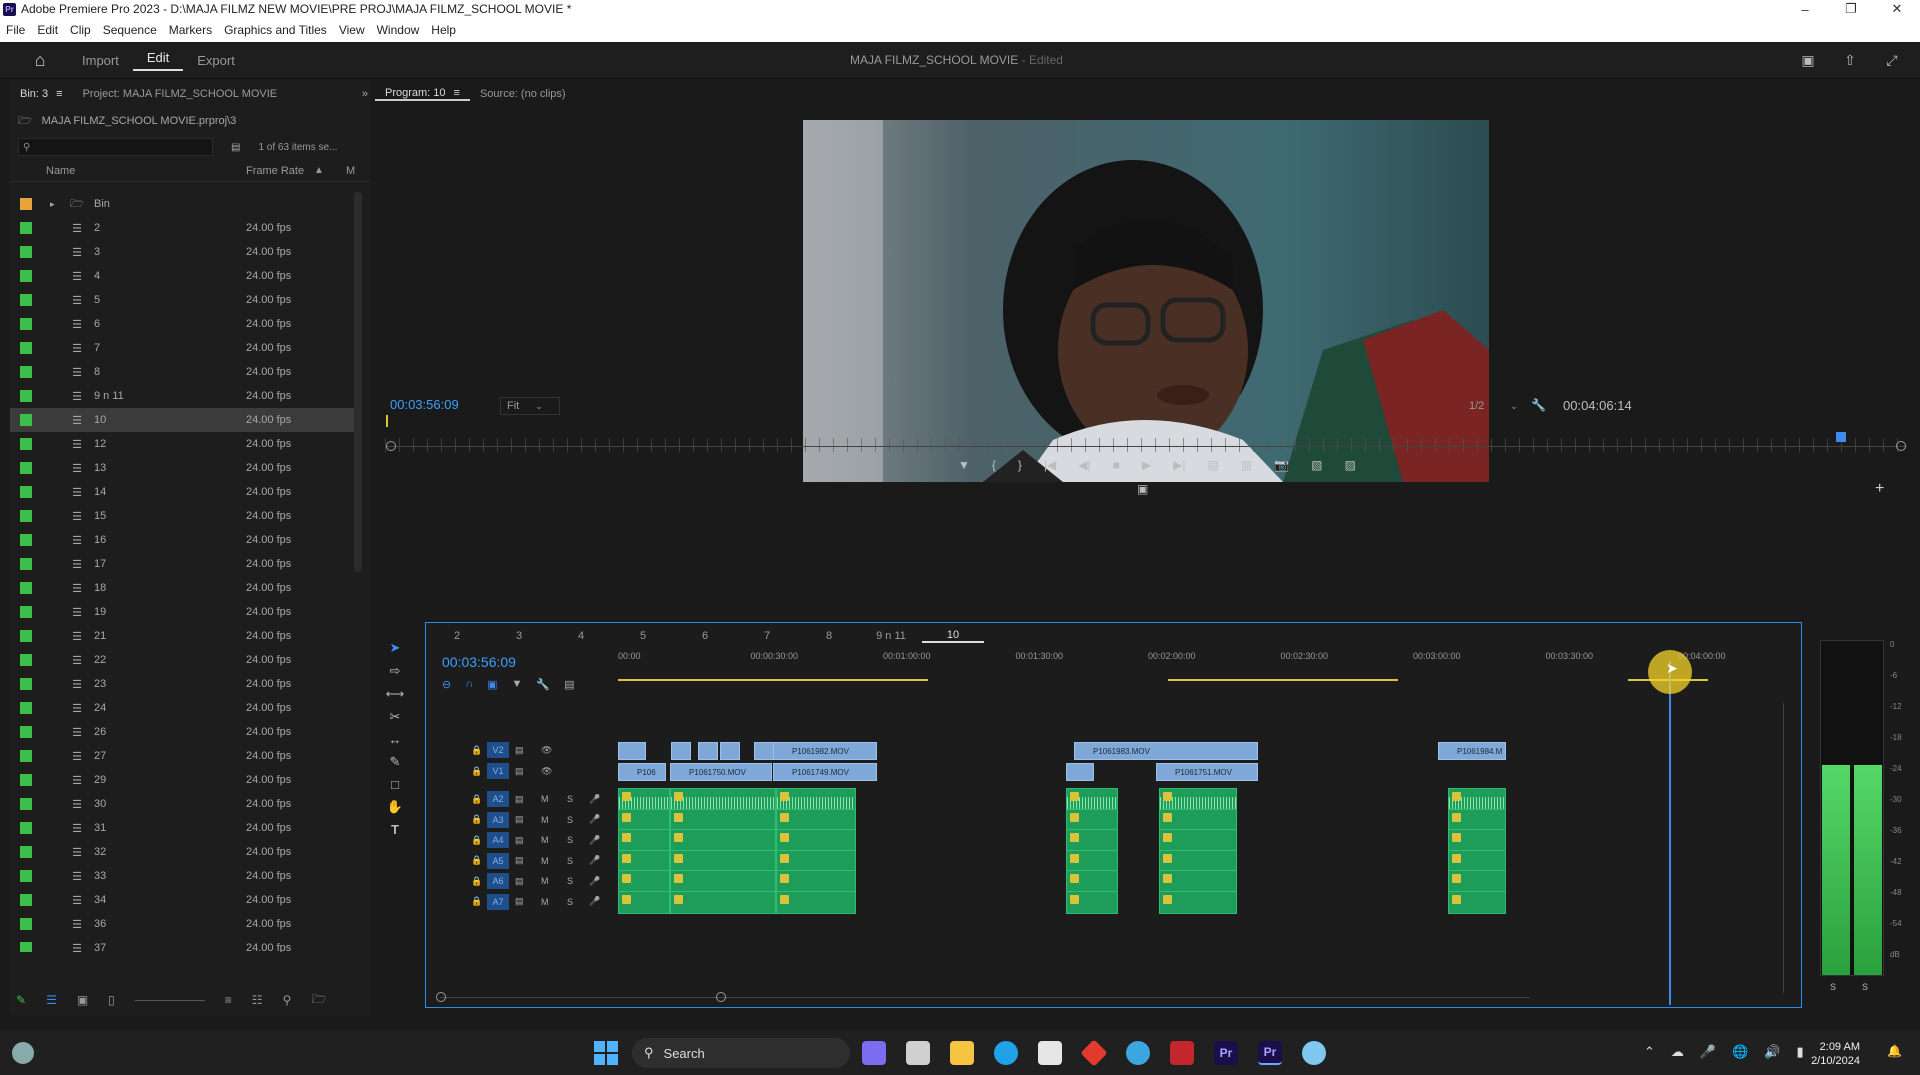 The image size is (1920, 1075). Describe the element at coordinates (825, 772) in the screenshot. I see `video-clip: P1061749.MOV` at that location.